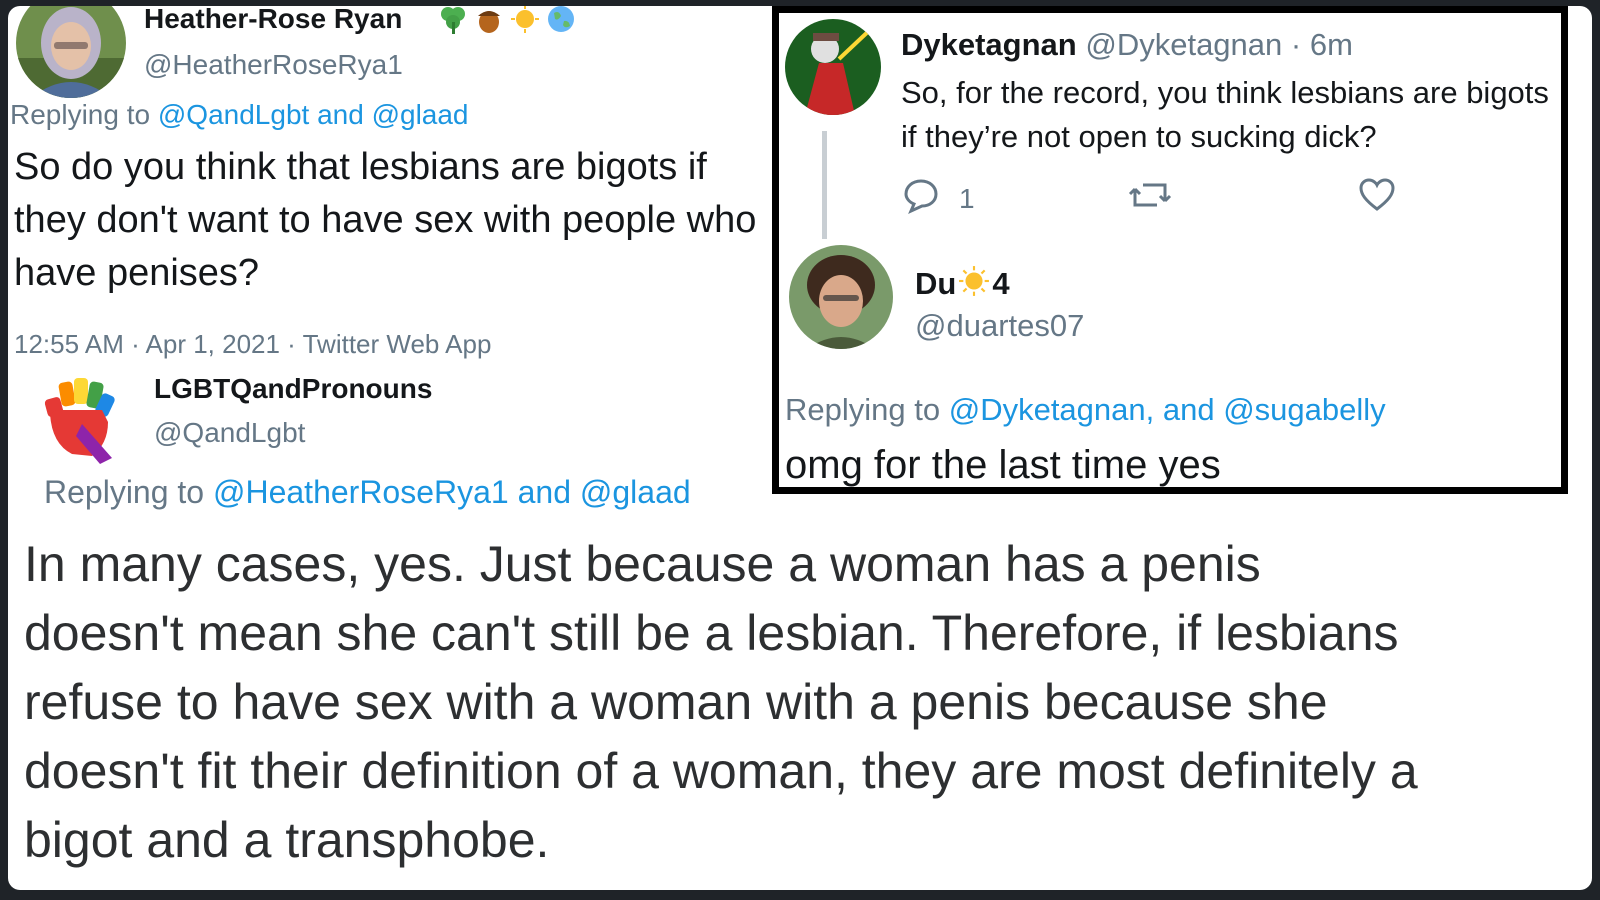 The height and width of the screenshot is (900, 1600). I want to click on tweet-time: · 6m, so click(1322, 44).